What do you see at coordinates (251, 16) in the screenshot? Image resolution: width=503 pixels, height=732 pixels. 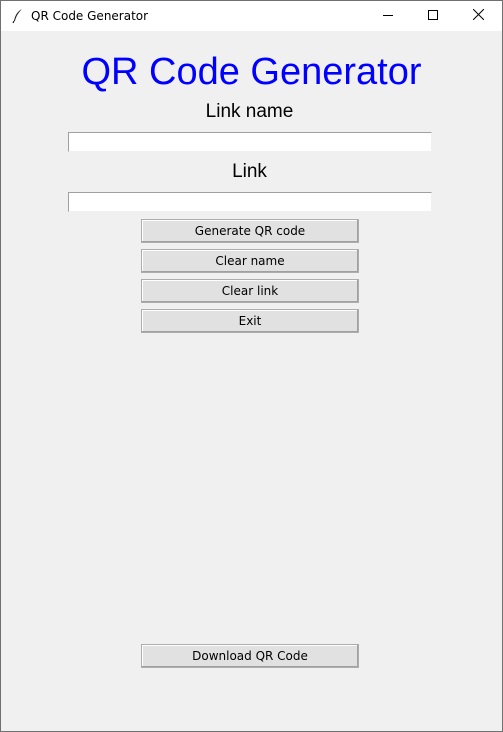 I see `title-bar: QR Code Generator` at bounding box center [251, 16].